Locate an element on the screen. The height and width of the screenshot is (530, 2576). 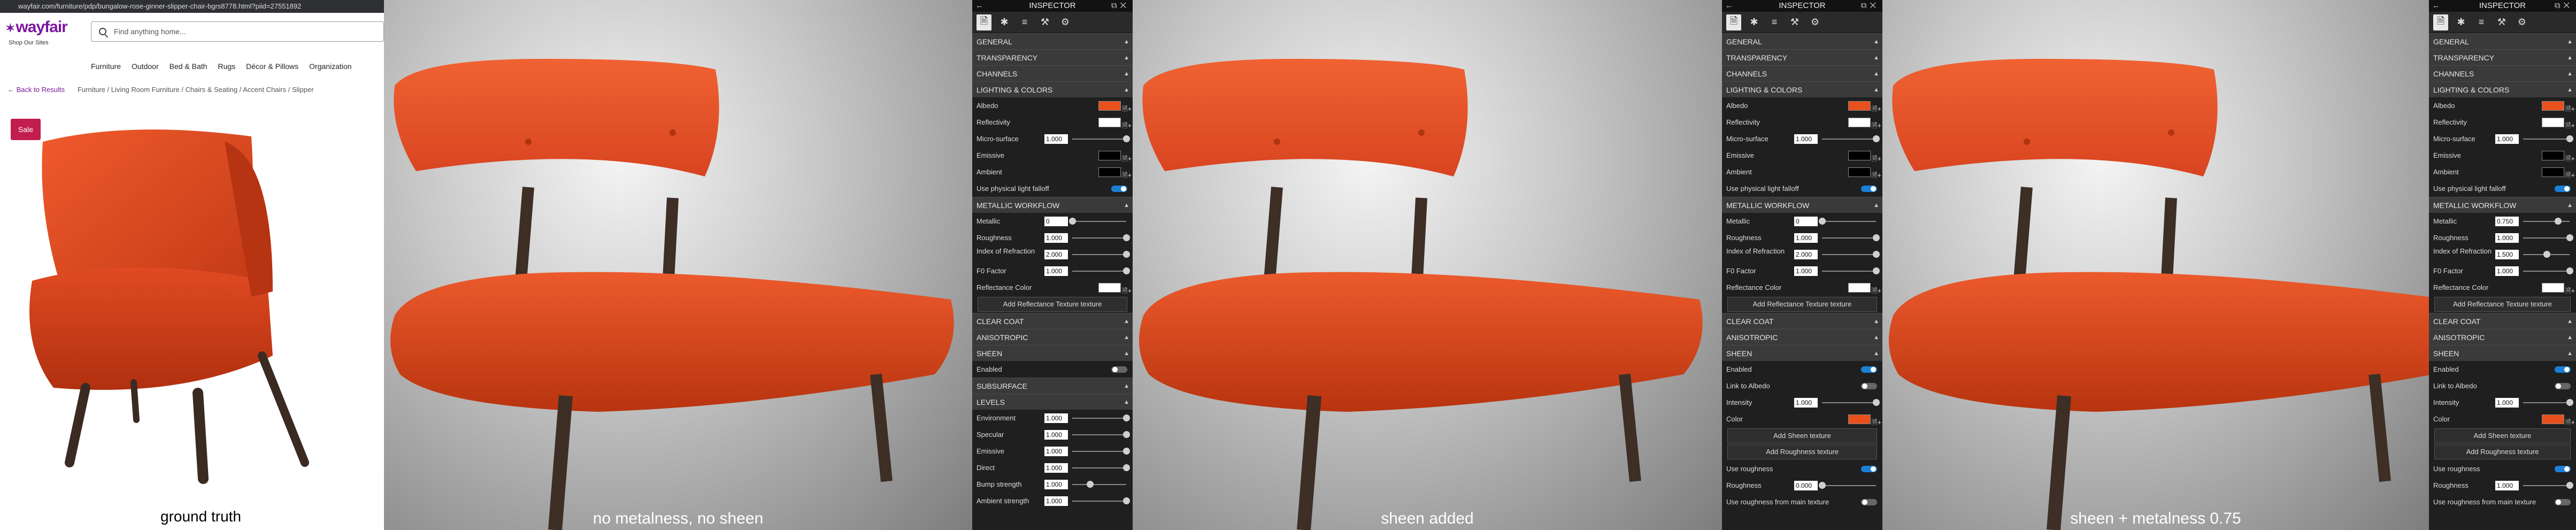
add-reflectance-texture-texture-button: Add Reflectance Texture texture is located at coordinates (1052, 304).